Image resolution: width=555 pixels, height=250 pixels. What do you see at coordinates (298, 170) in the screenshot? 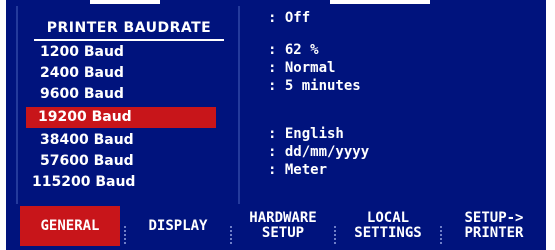
I see `value-row-7: : Meter` at bounding box center [298, 170].